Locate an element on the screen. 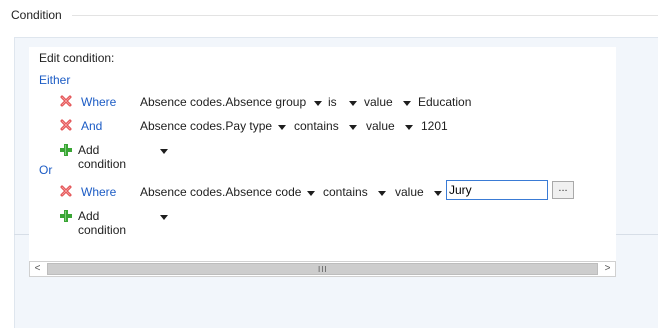  horizontal-scrollbar: < III > is located at coordinates (322, 269).